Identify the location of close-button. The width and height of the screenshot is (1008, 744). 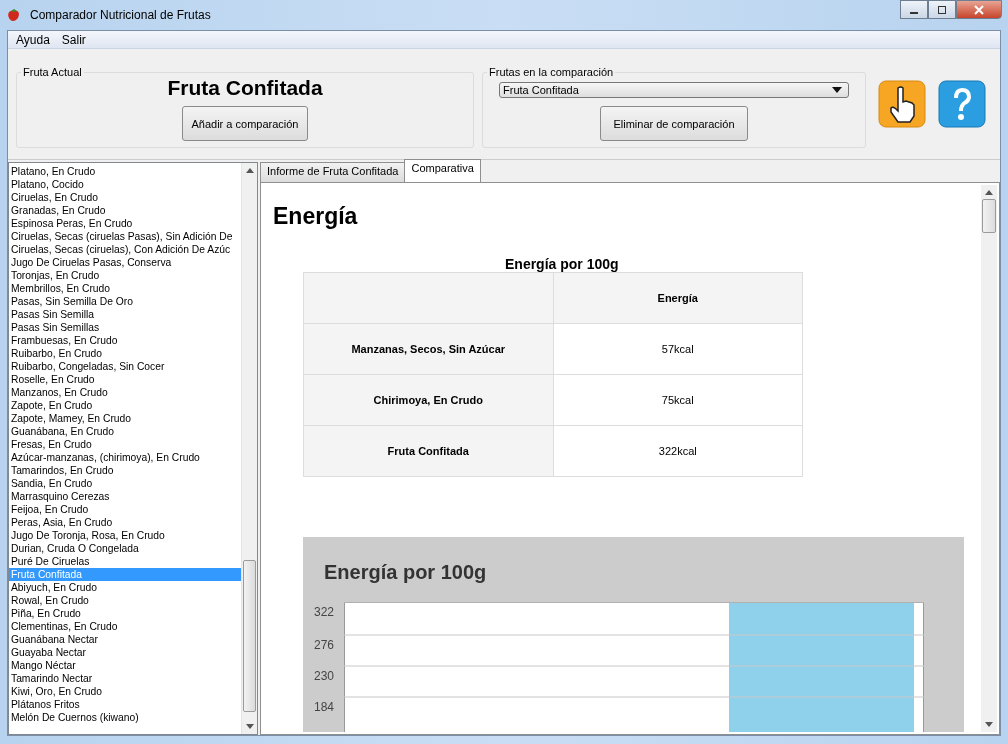
(979, 9).